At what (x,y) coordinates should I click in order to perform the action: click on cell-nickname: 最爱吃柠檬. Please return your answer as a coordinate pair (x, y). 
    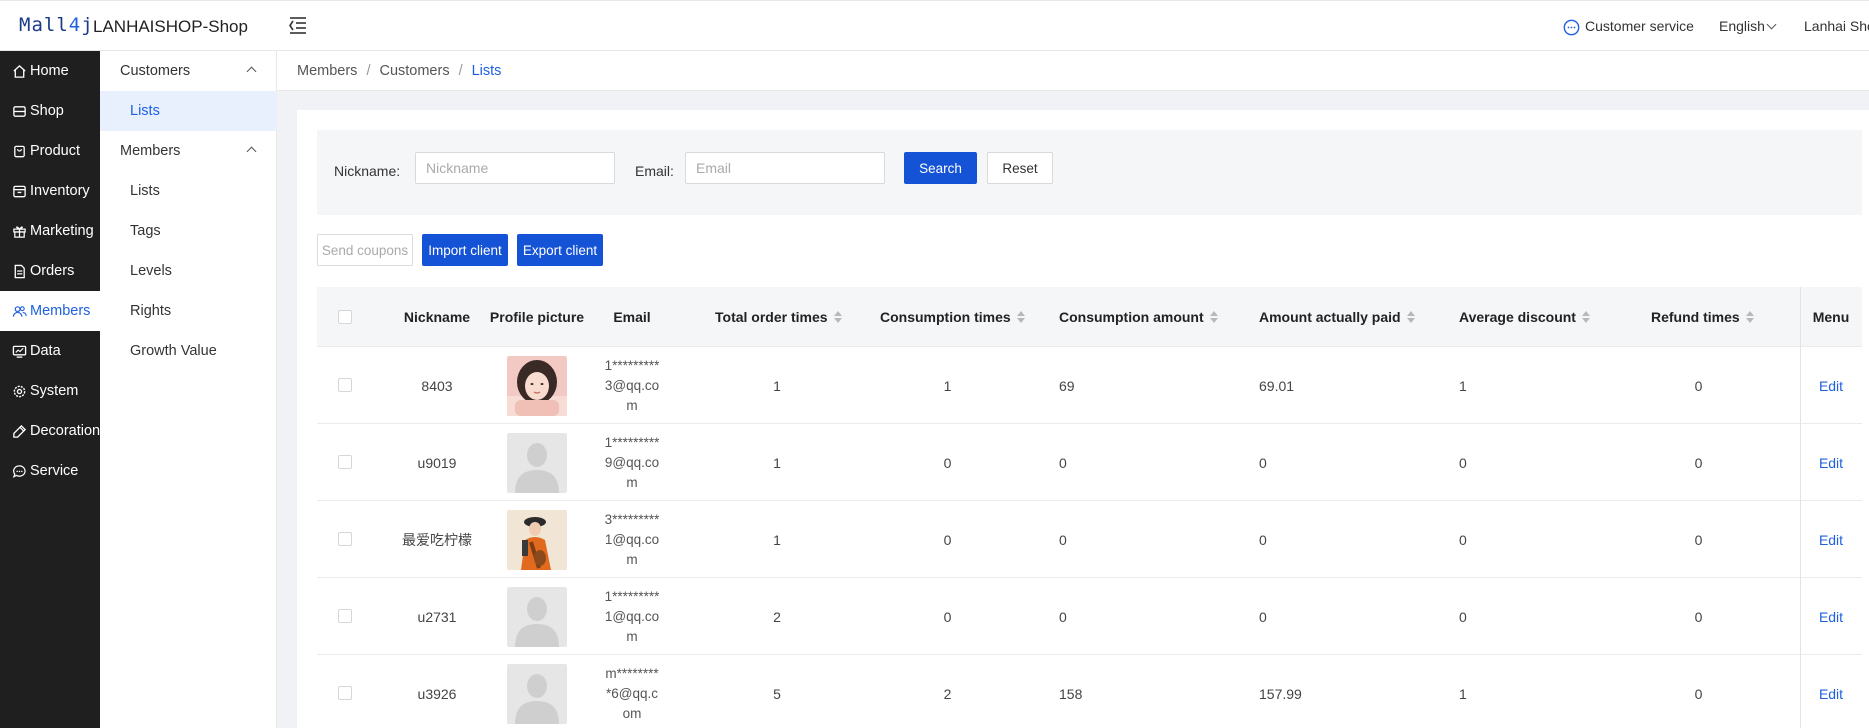
    Looking at the image, I should click on (437, 539).